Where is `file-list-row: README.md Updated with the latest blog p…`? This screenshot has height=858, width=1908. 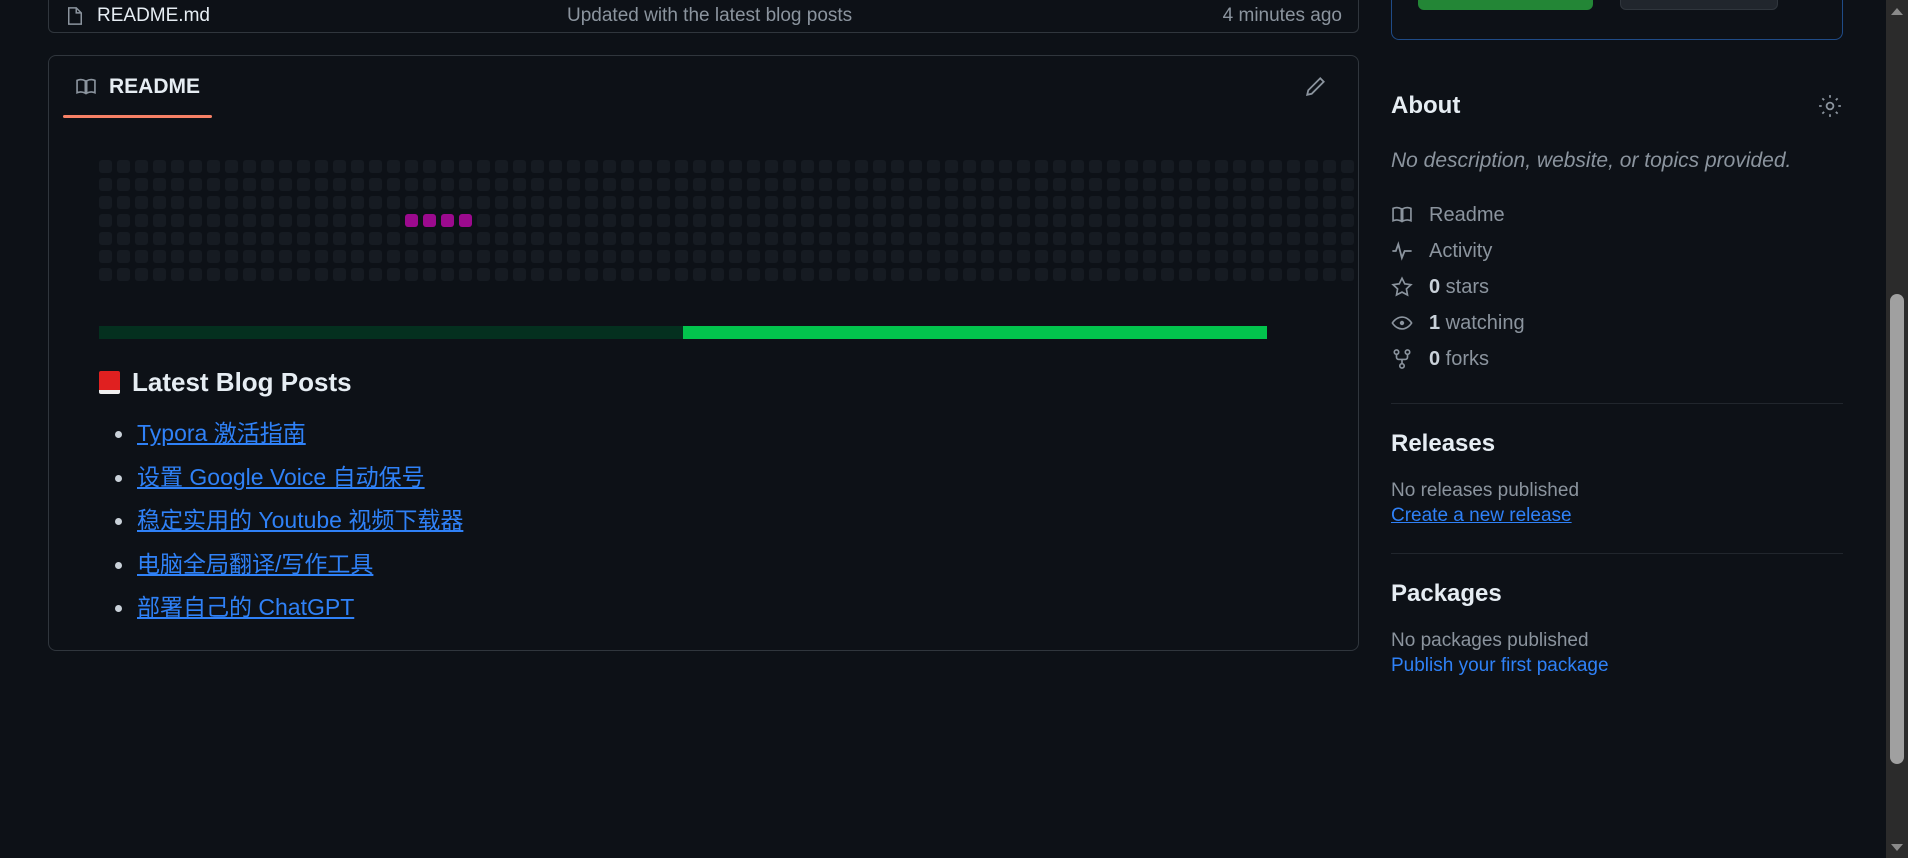 file-list-row: README.md Updated with the latest blog p… is located at coordinates (703, 16).